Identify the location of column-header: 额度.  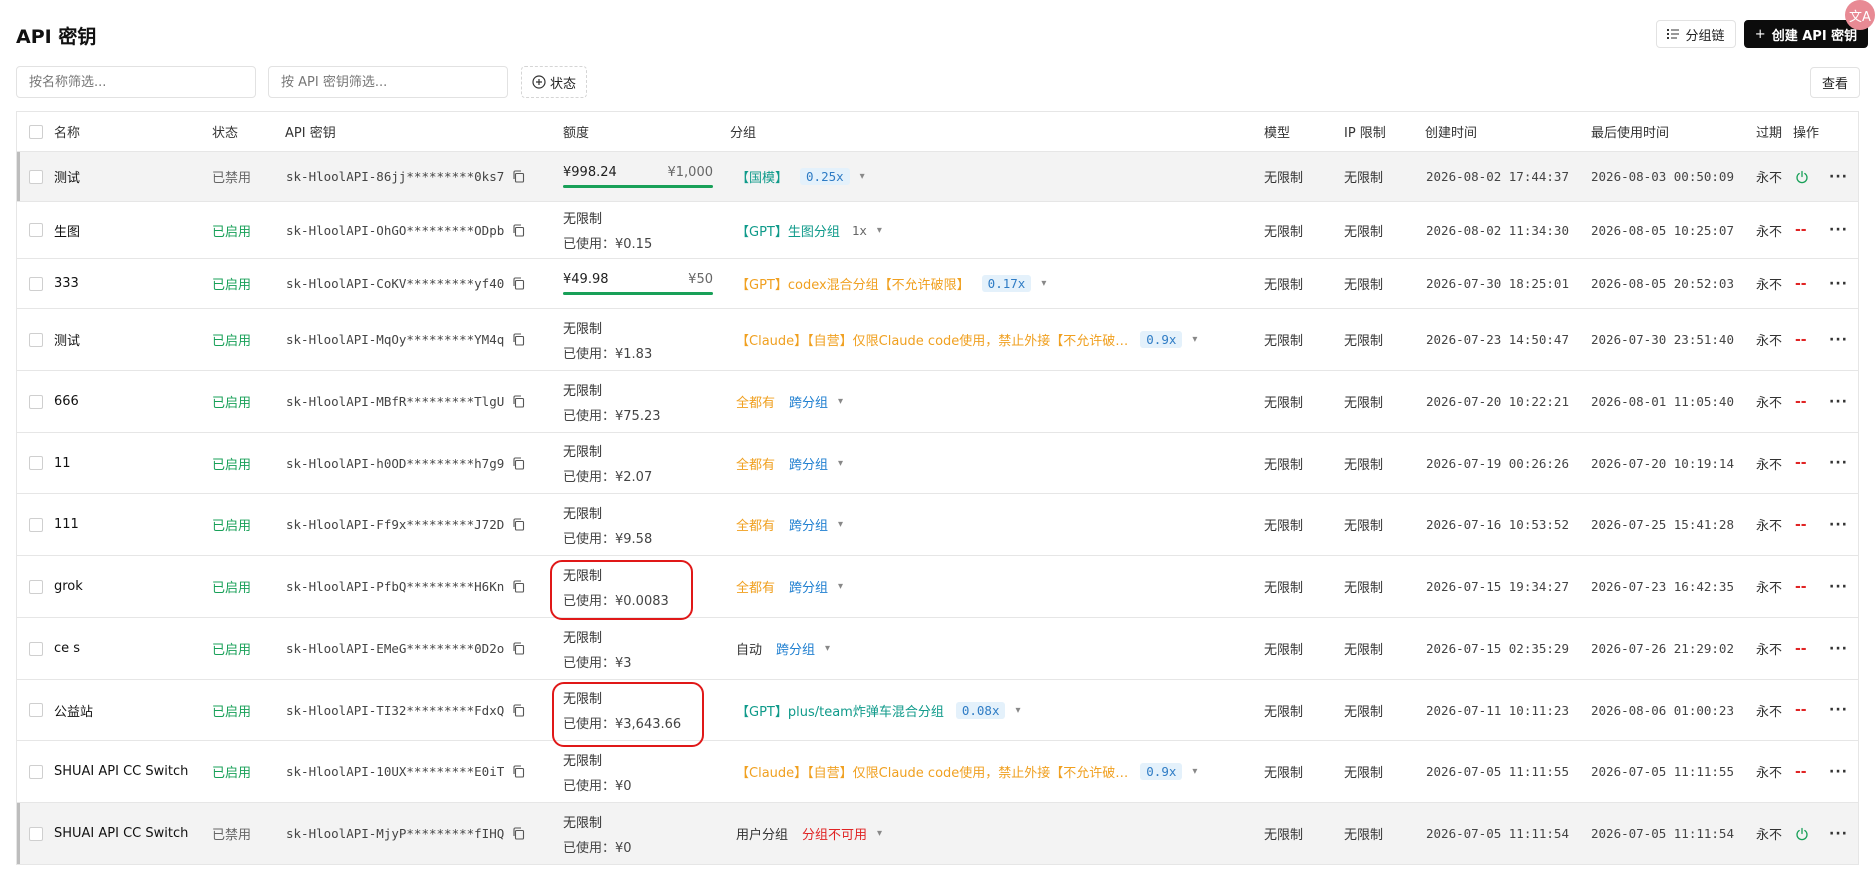
(576, 131).